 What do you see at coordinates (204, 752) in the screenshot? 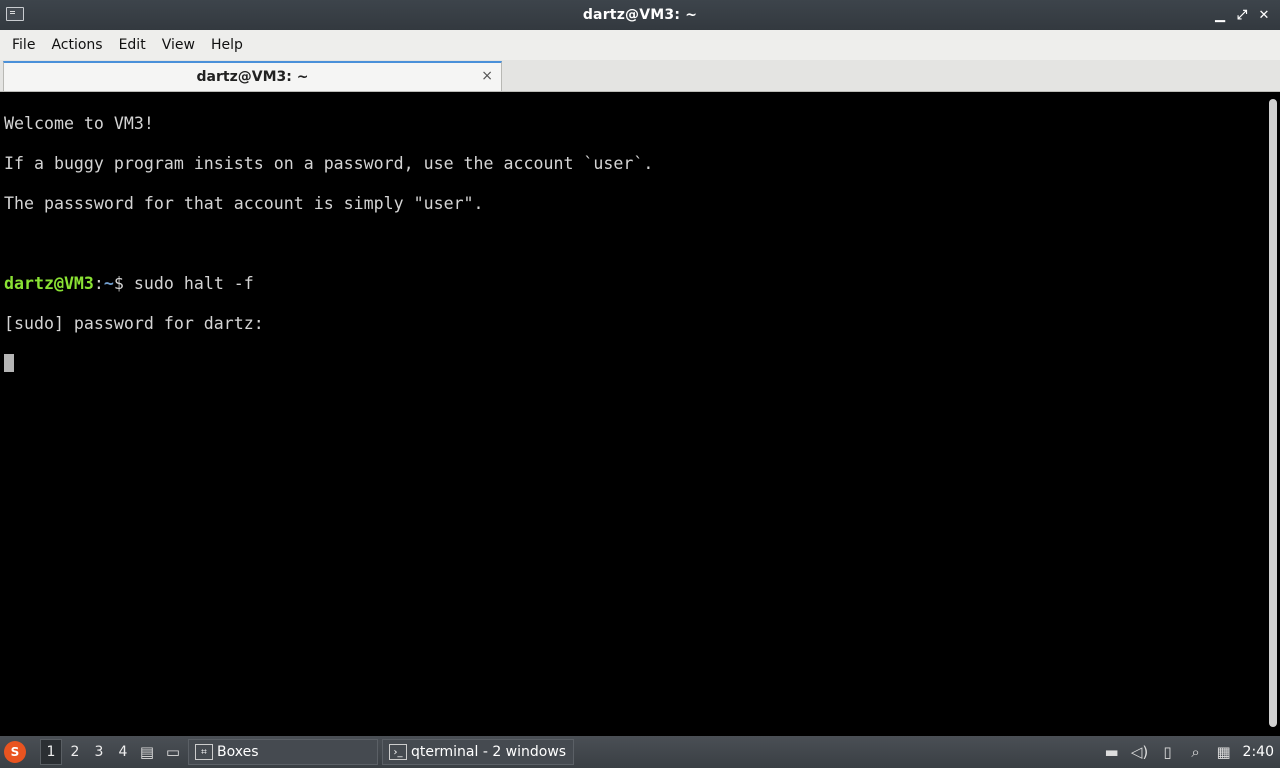
I see `boxes-icon: ⌗` at bounding box center [204, 752].